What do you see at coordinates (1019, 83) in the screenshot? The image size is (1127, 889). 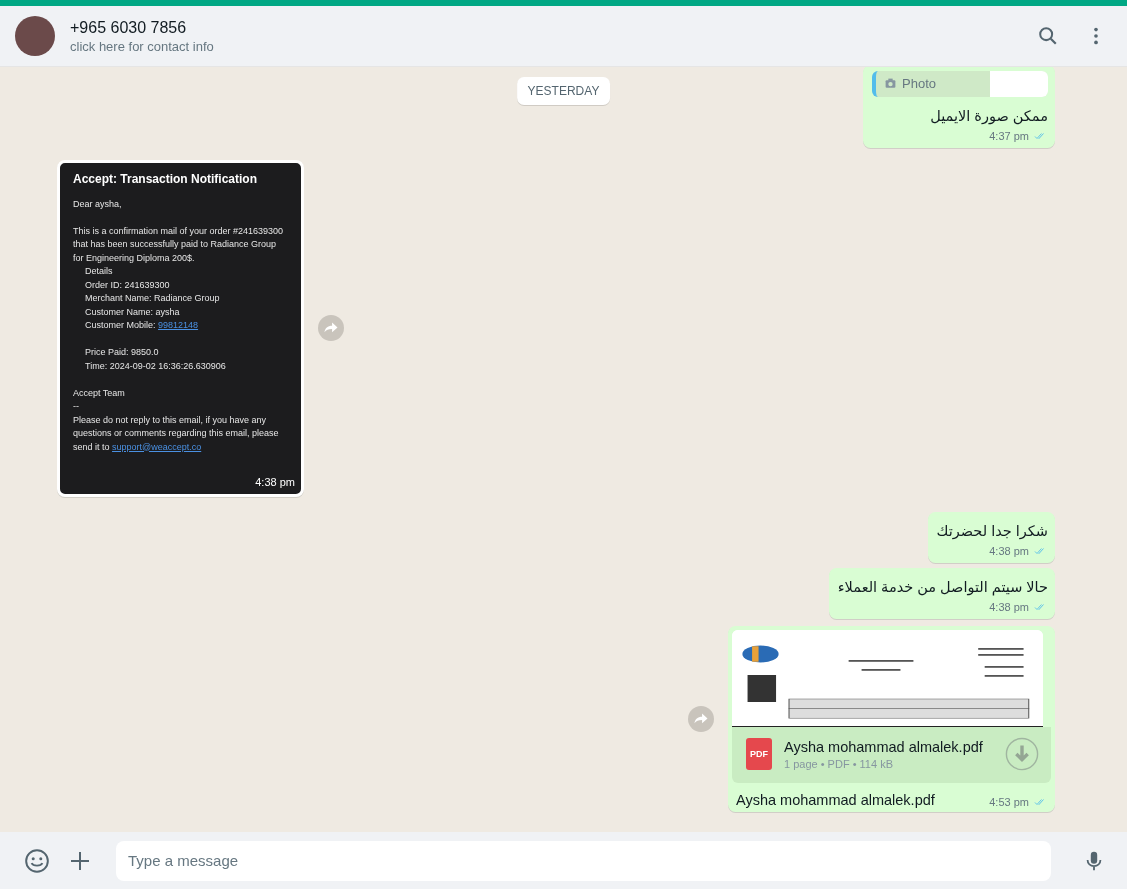 I see `quoted-thumbnail` at bounding box center [1019, 83].